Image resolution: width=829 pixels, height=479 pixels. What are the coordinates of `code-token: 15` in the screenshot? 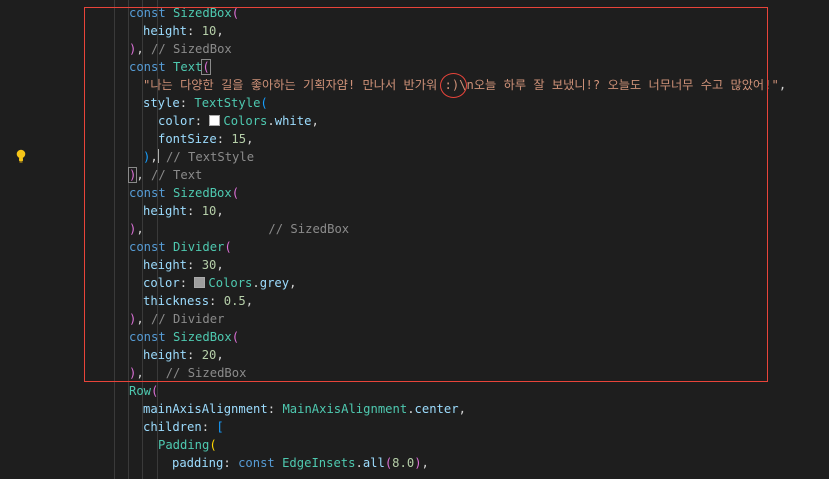 It's located at (239, 139).